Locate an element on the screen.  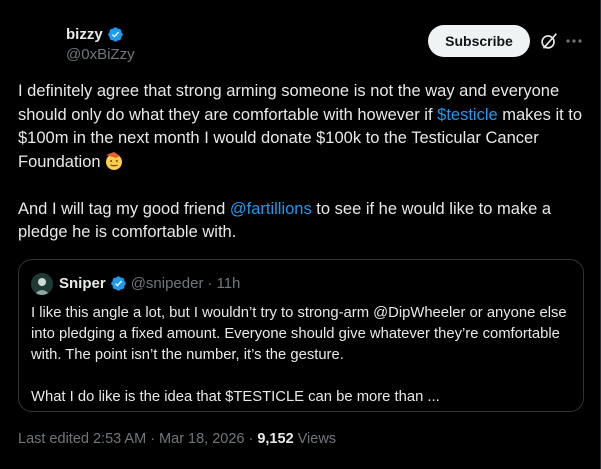
quoted-handle: @snipeder is located at coordinates (167, 283).